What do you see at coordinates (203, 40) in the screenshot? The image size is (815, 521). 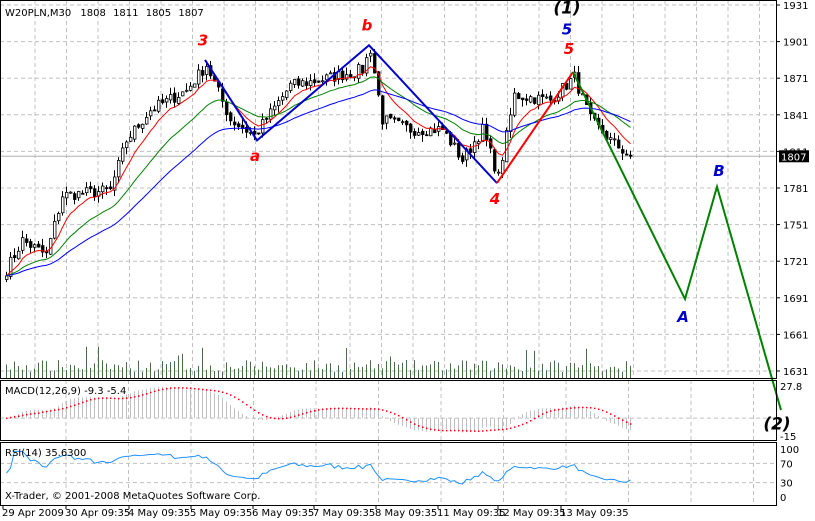 I see `wave-label: 3` at bounding box center [203, 40].